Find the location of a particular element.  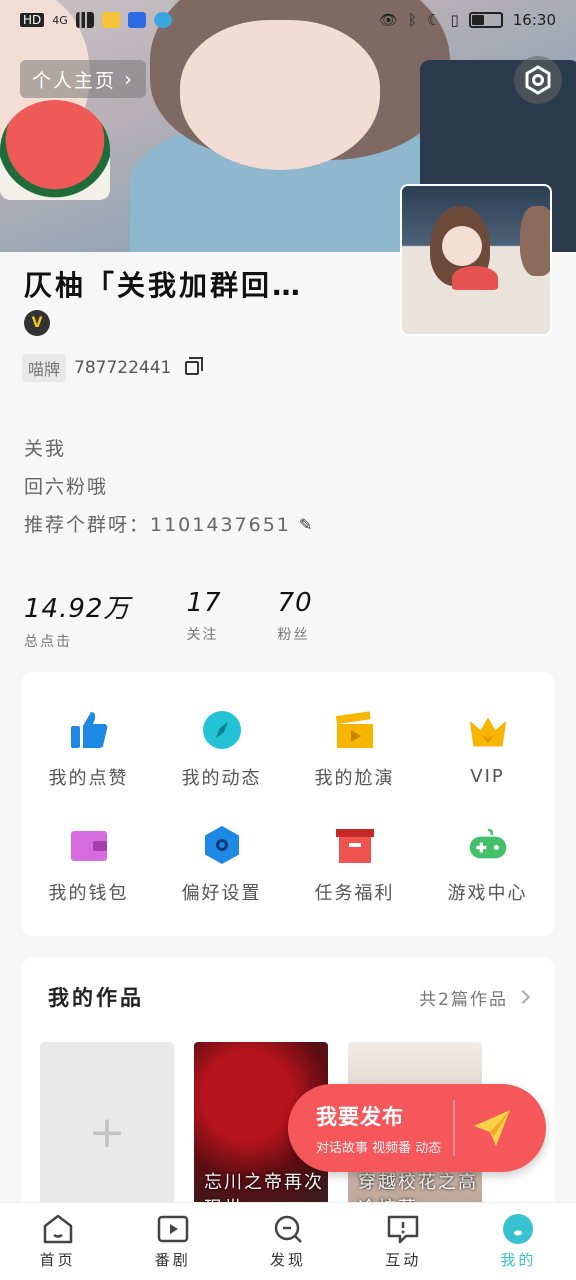

grid-item-acting: 我的尬演 is located at coordinates (354, 749).